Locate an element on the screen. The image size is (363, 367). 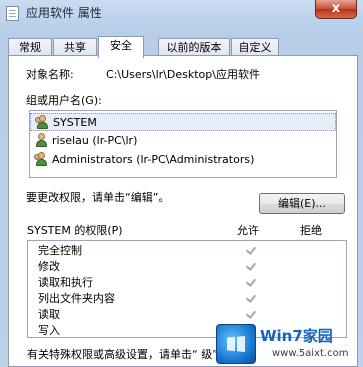
close-button: x is located at coordinates (336, 9).